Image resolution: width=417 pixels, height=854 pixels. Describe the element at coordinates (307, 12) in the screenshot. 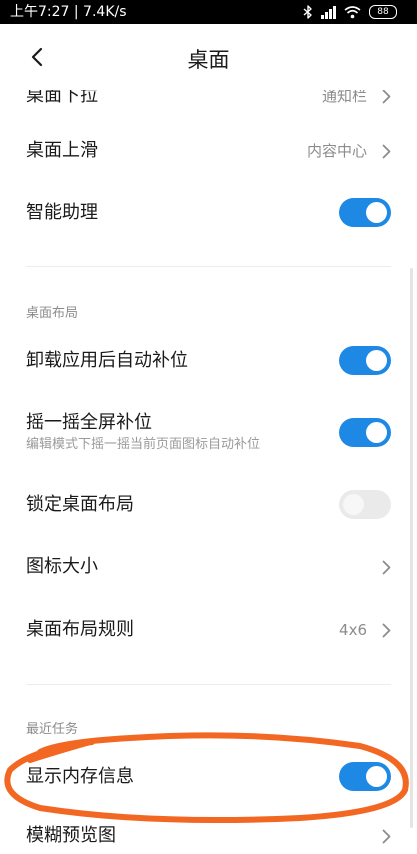

I see `bluetooth-icon` at that location.